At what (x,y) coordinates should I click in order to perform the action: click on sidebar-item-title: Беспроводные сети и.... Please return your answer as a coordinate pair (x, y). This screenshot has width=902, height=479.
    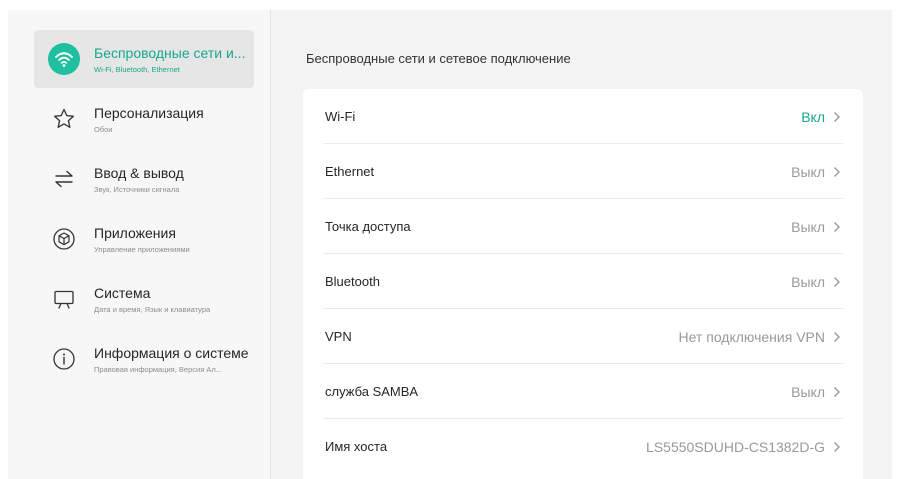
    Looking at the image, I should click on (170, 52).